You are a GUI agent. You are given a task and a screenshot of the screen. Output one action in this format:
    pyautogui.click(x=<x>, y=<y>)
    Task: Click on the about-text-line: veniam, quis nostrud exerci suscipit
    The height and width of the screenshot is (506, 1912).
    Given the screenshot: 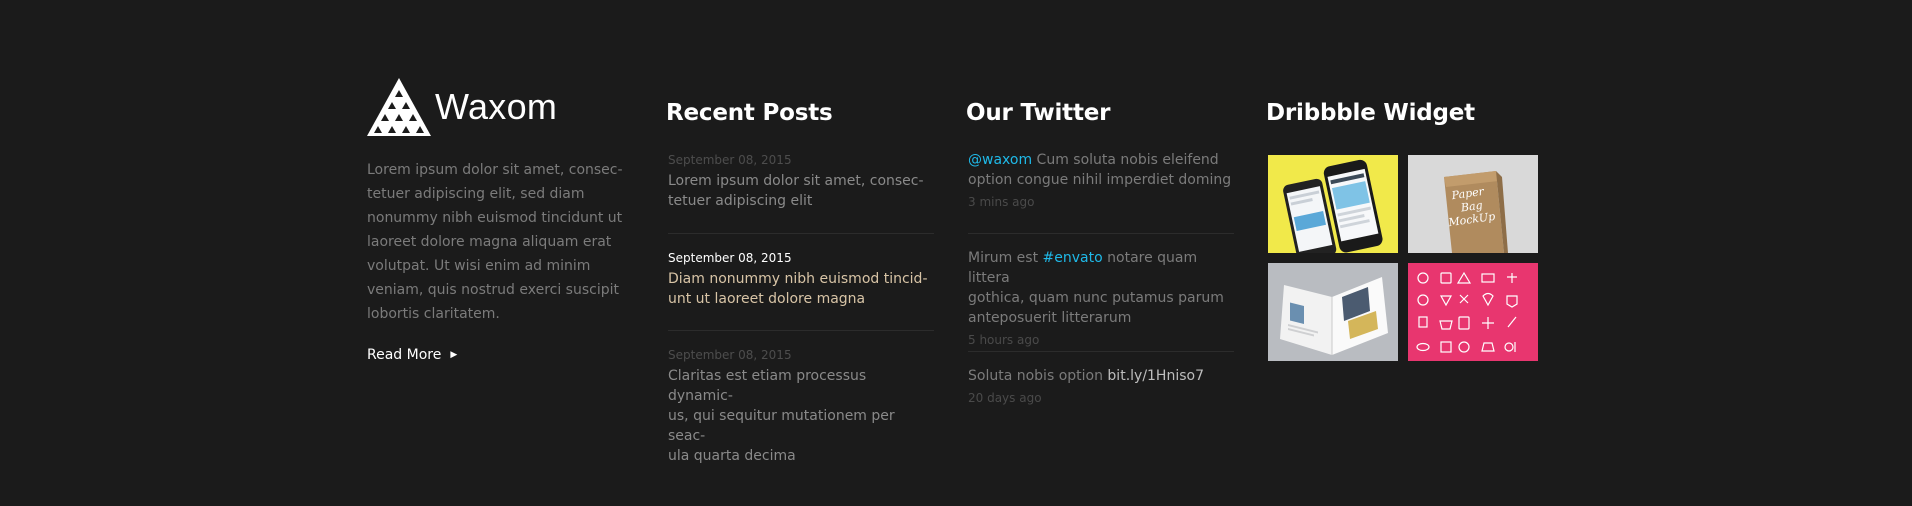 What is the action you would take?
    pyautogui.click(x=493, y=290)
    